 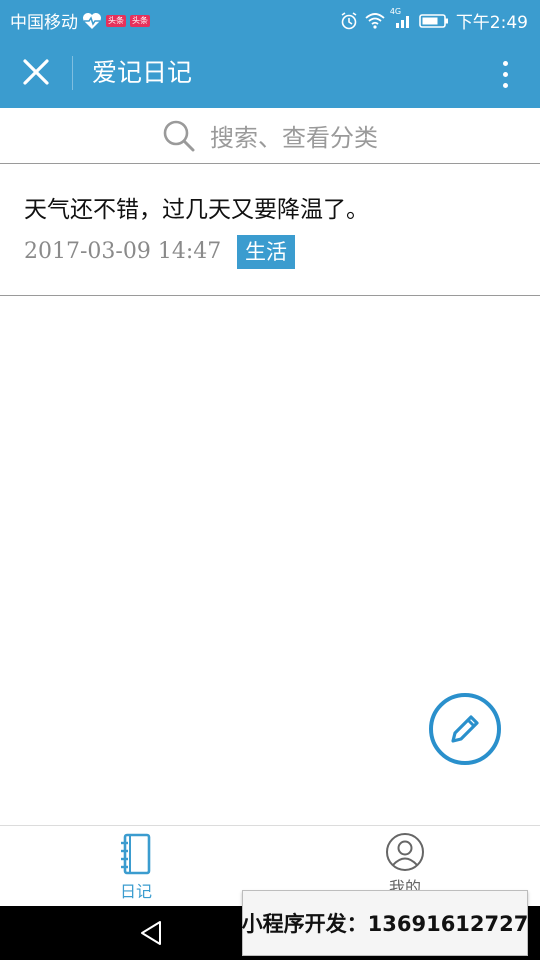 What do you see at coordinates (136, 854) in the screenshot?
I see `notebook-icon` at bounding box center [136, 854].